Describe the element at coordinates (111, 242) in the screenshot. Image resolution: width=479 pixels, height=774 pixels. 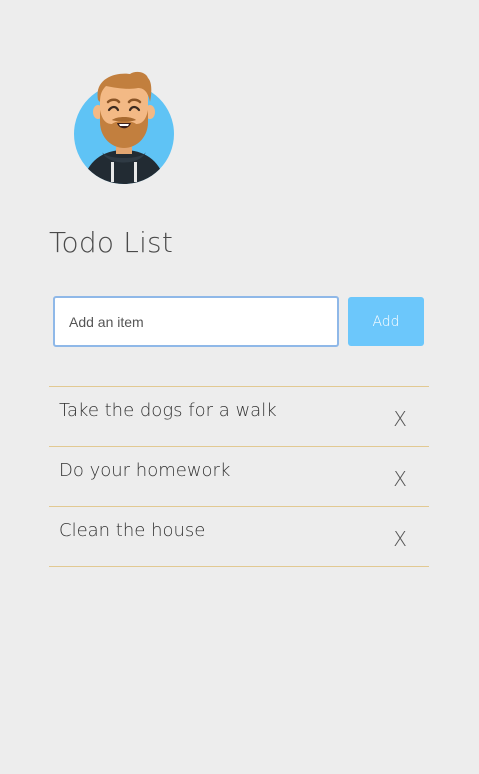
I see `page-title: Todo List` at that location.